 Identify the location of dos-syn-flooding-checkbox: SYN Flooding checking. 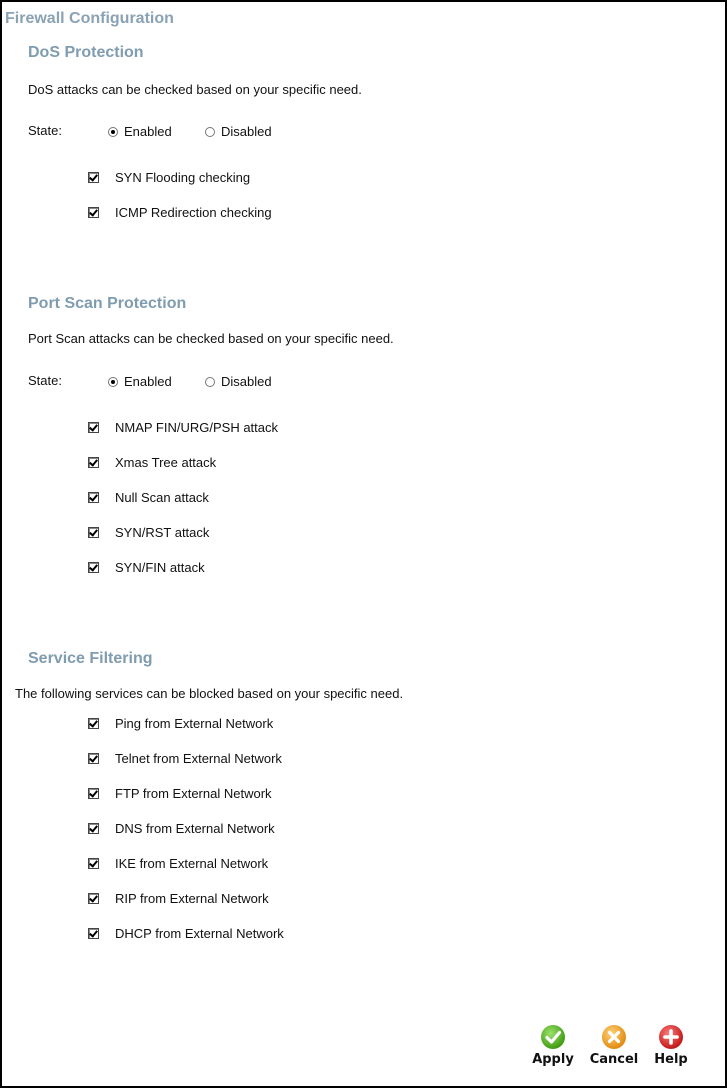
(169, 177).